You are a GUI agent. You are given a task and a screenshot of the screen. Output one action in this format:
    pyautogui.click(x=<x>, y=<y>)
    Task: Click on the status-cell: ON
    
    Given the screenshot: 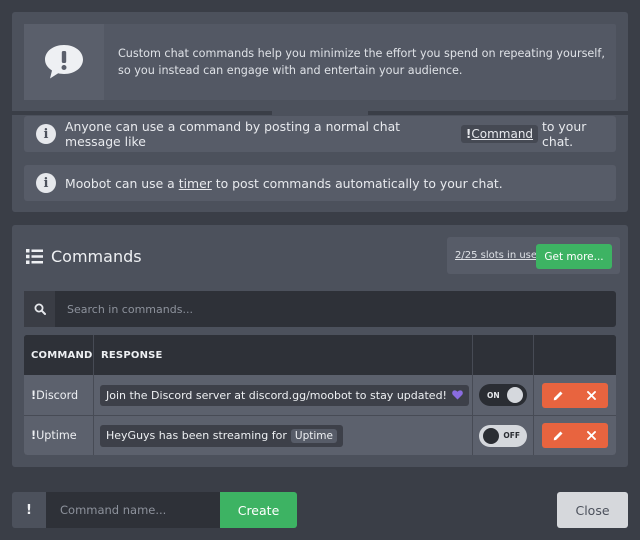 What is the action you would take?
    pyautogui.click(x=503, y=395)
    